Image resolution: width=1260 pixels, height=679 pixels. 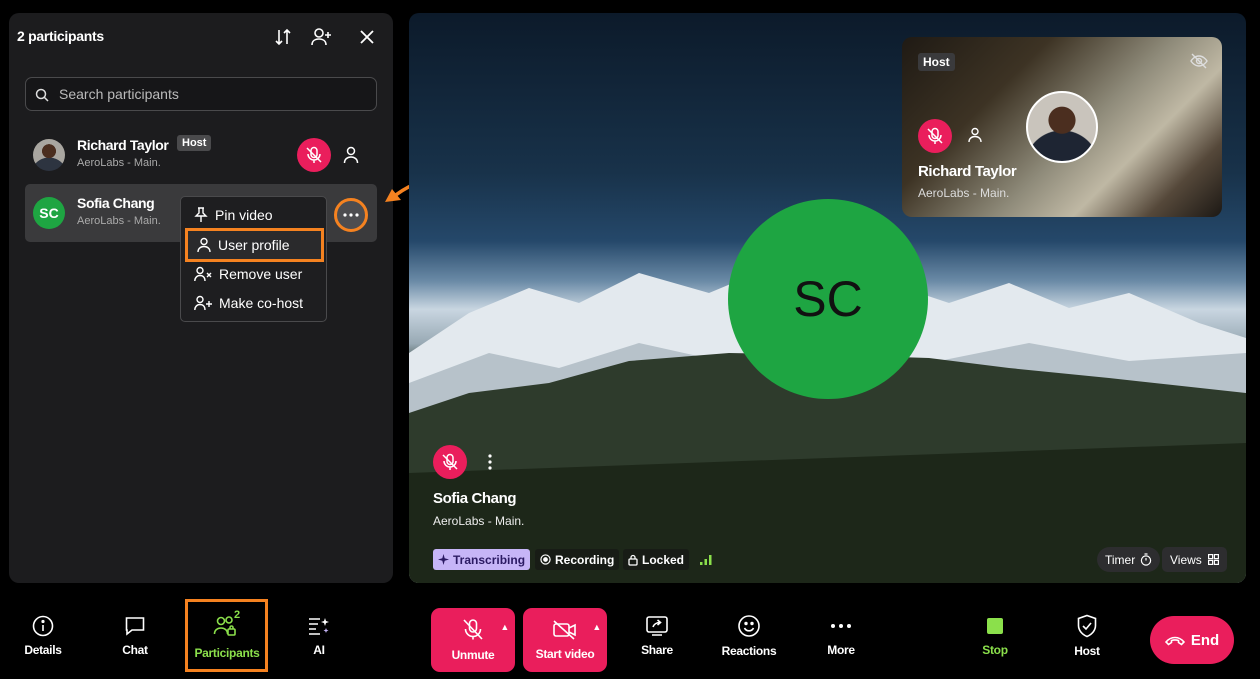 I want to click on menu-item-pin-video: Pin video, so click(x=254, y=215).